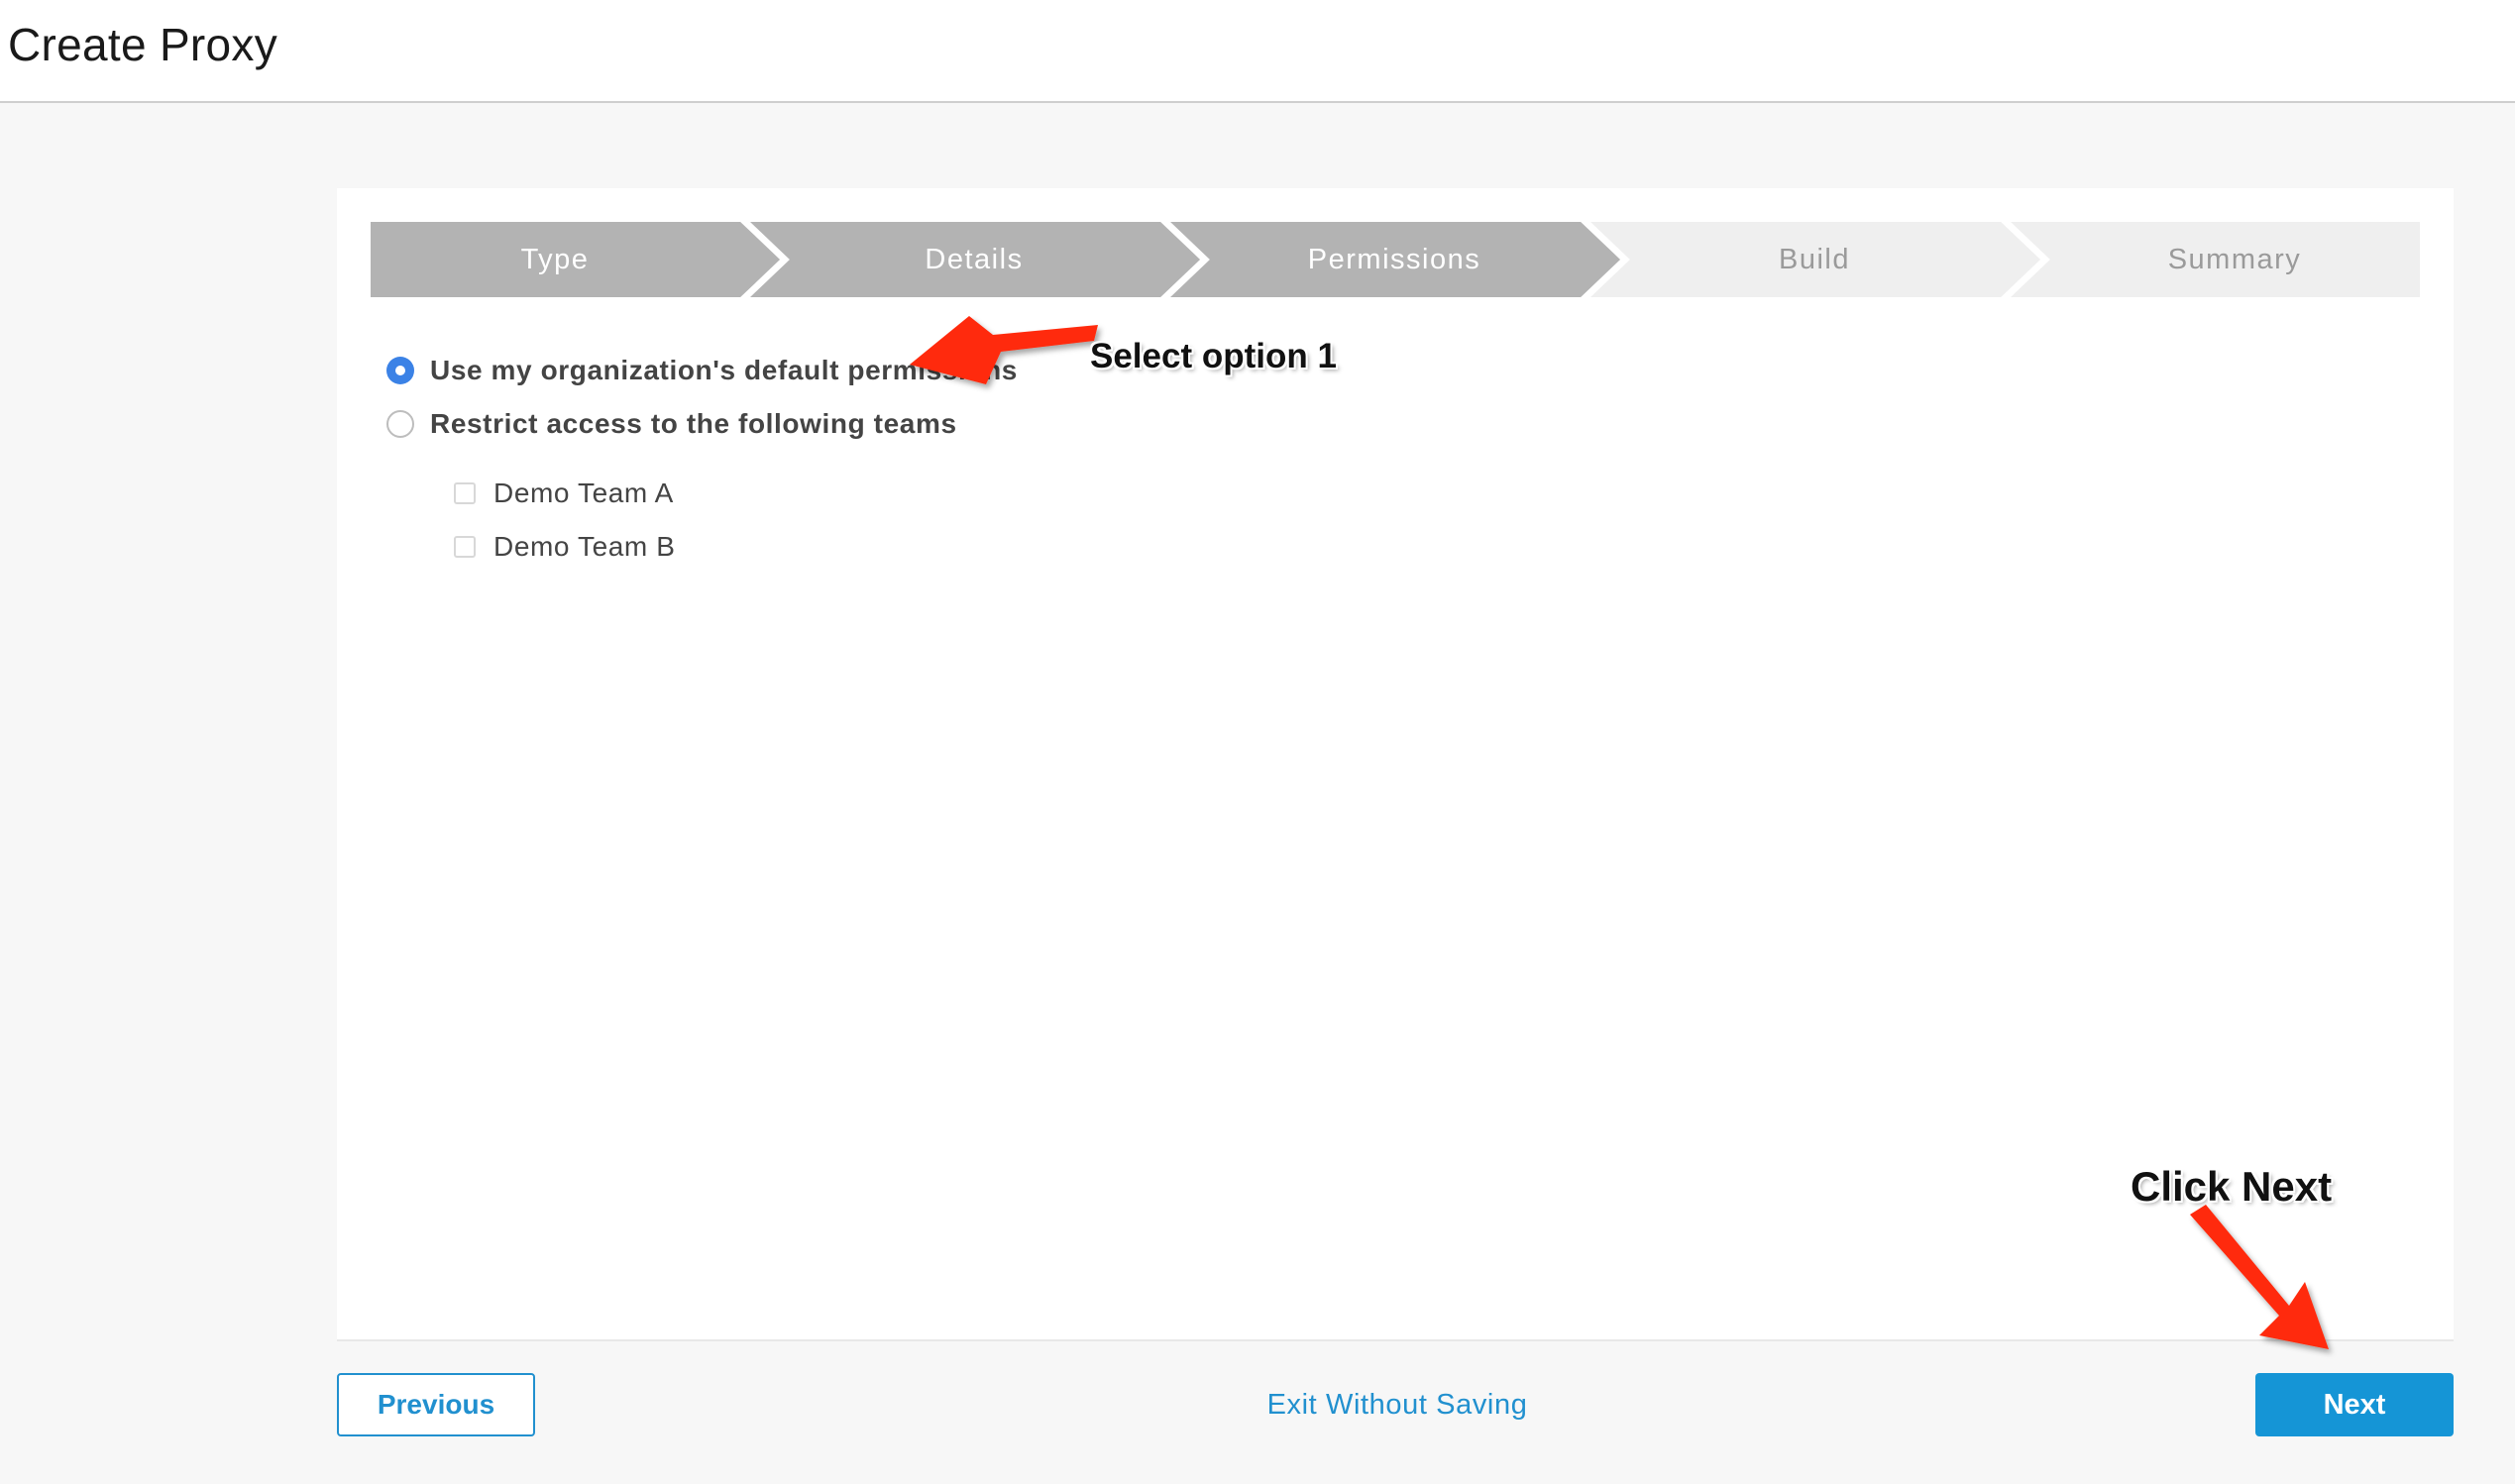 This screenshot has width=2515, height=1484. I want to click on exit-without-saving-link: Exit Without Saving, so click(1397, 1405).